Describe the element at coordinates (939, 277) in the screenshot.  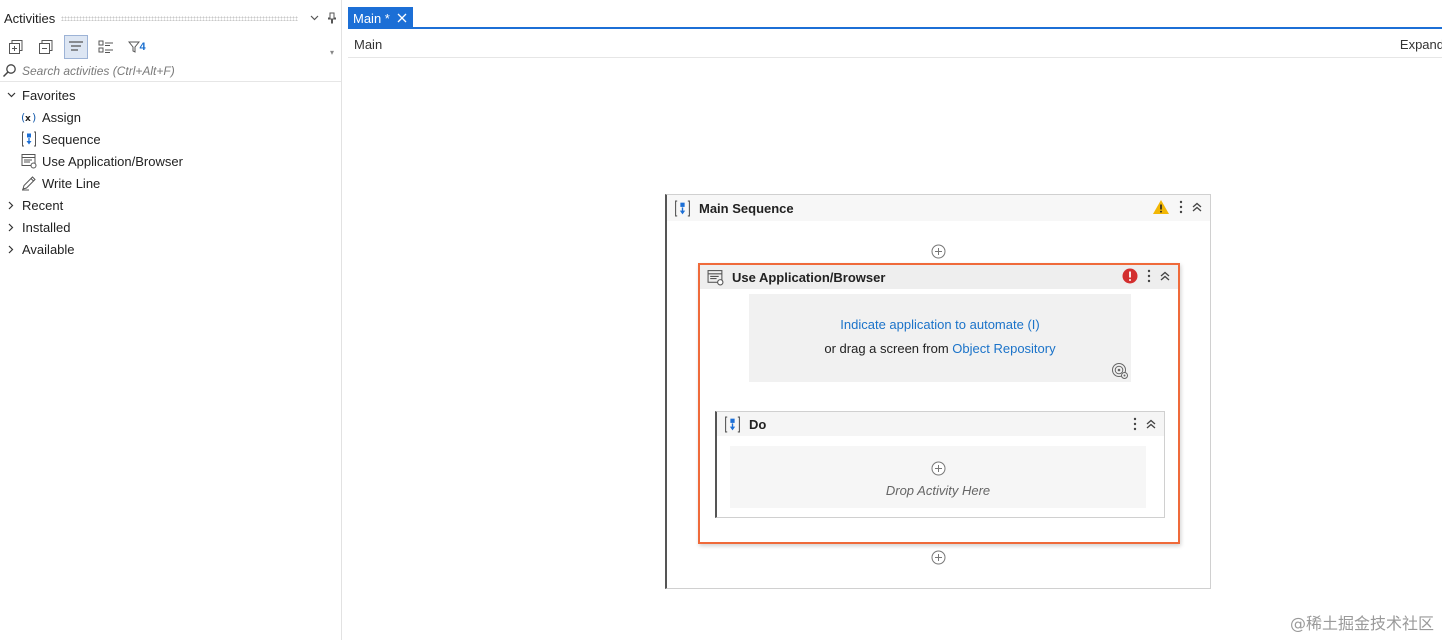
I see `use-app-header: Use Application/Browser` at that location.